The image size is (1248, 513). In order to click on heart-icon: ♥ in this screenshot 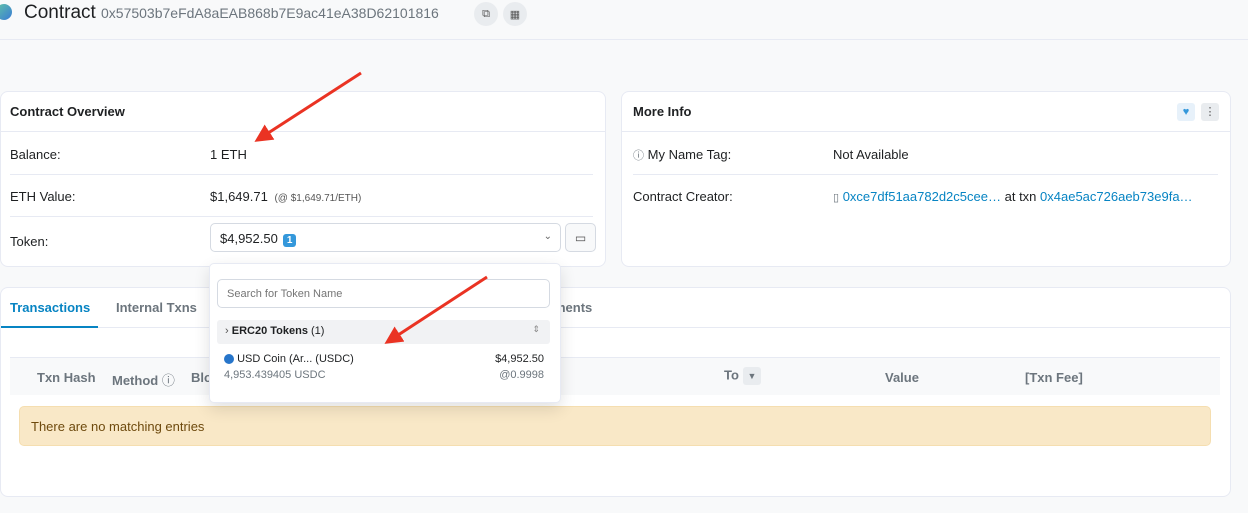, I will do `click(1186, 112)`.